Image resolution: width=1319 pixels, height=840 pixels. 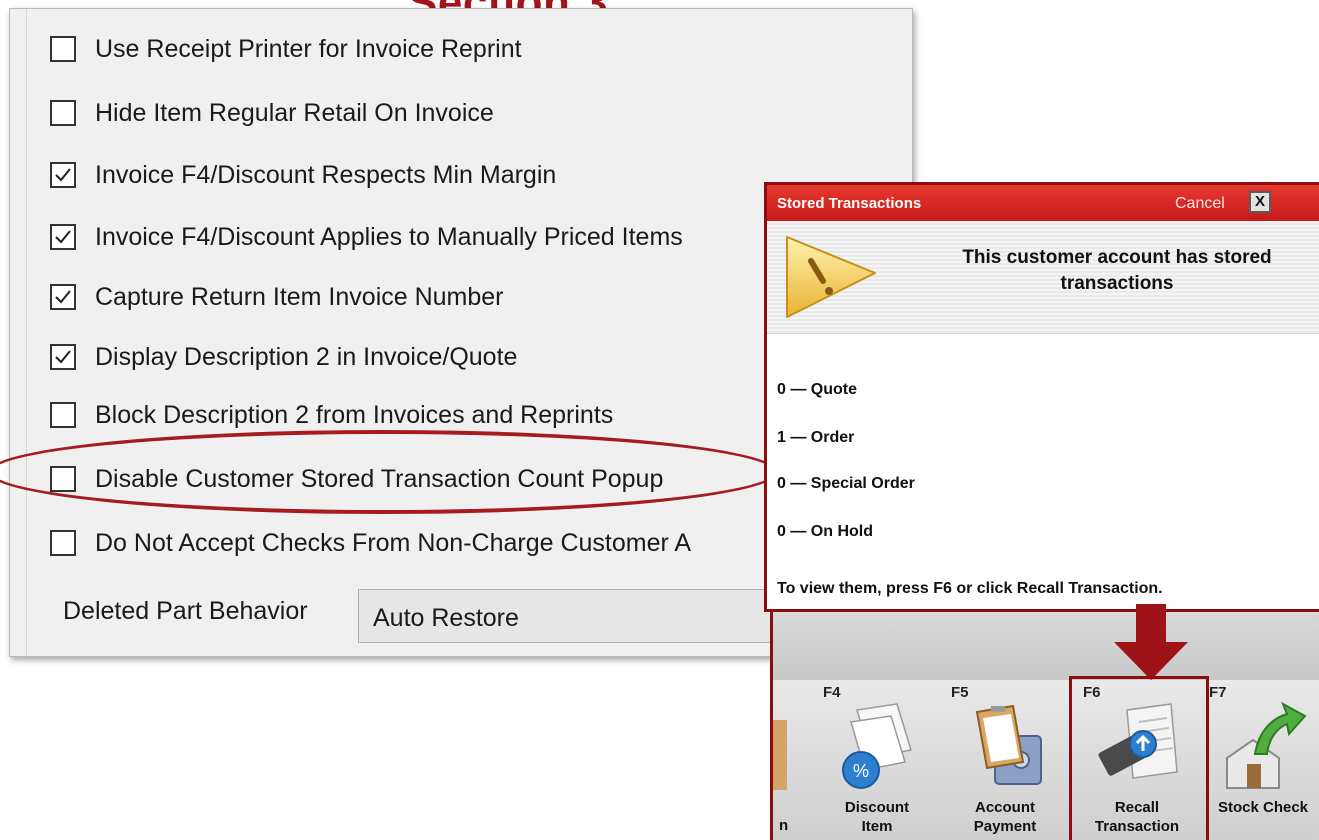 I want to click on panel-divider, so click(x=26, y=332).